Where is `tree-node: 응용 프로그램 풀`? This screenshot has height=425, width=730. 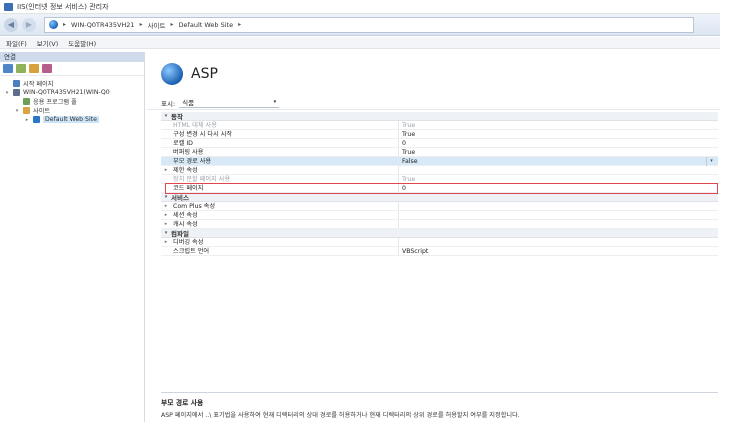 tree-node: 응용 프로그램 풀 is located at coordinates (72, 101).